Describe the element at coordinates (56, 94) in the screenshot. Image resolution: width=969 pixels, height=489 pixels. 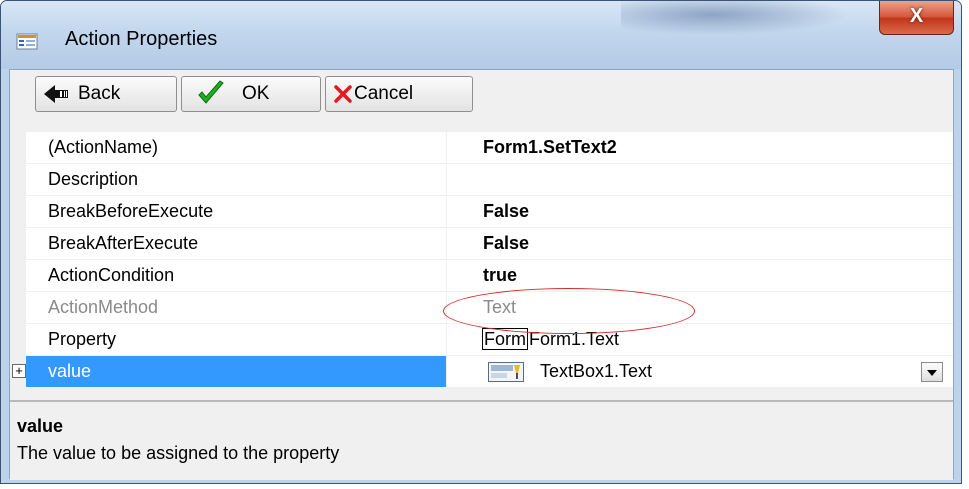
I see `back-arrow-icon` at that location.